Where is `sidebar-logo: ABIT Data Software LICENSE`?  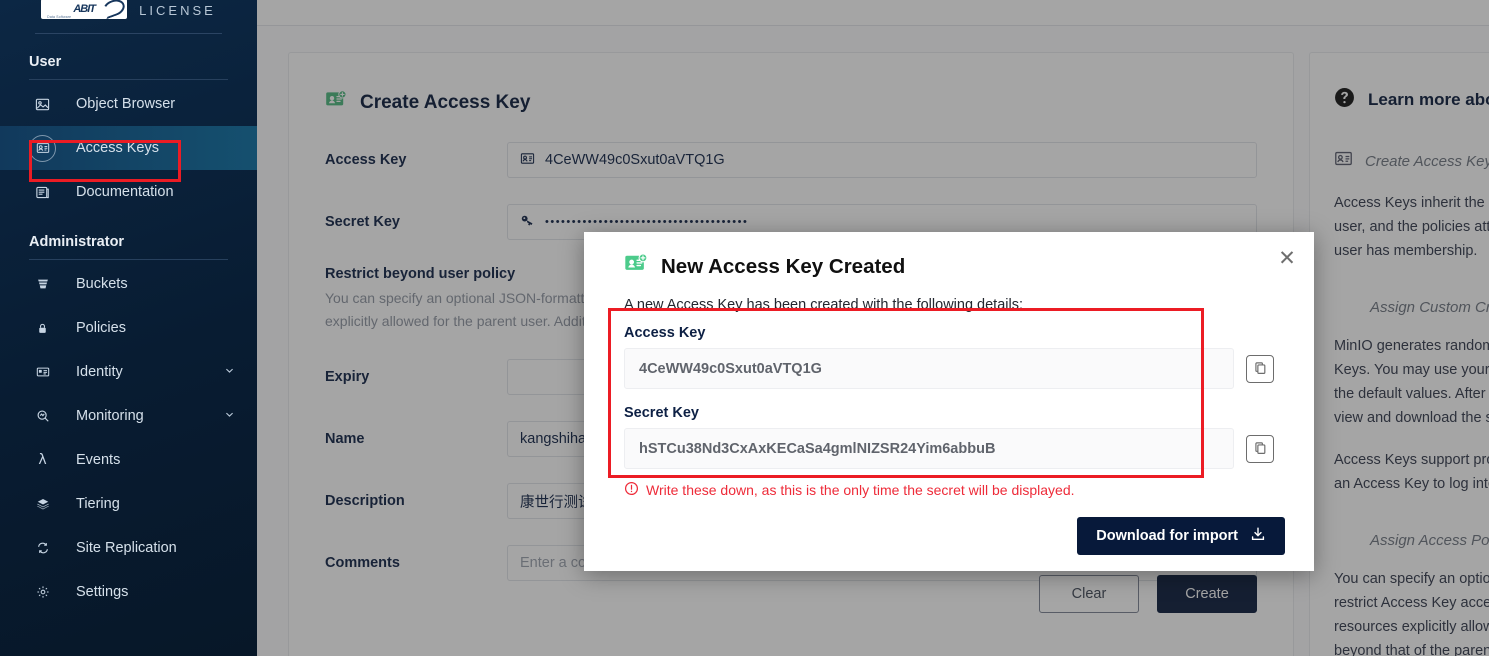 sidebar-logo: ABIT Data Software LICENSE is located at coordinates (128, 12).